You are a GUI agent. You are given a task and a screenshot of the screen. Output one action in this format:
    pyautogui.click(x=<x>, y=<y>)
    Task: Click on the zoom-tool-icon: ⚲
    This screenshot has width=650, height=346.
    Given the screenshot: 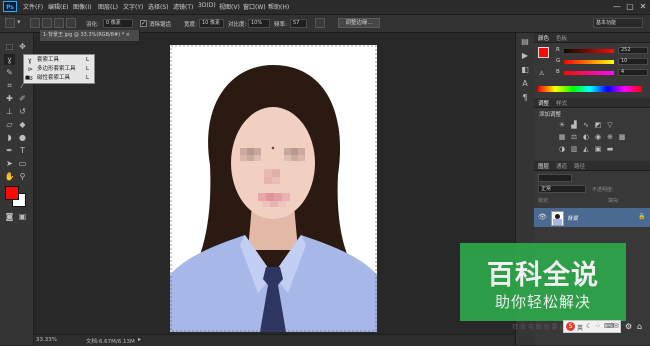 What is the action you would take?
    pyautogui.click(x=22, y=176)
    